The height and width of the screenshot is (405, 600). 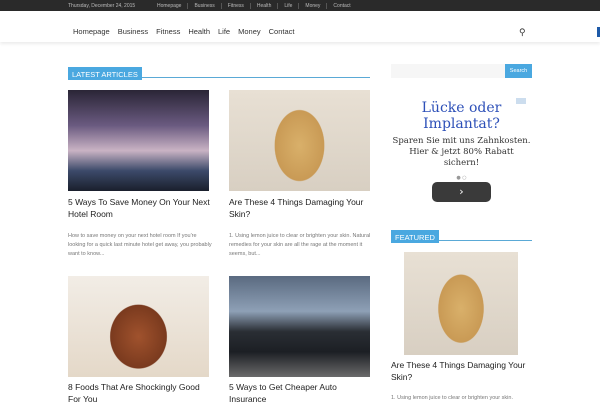 I want to click on ad-headline: Lücke oder Implantat?, so click(x=461, y=116).